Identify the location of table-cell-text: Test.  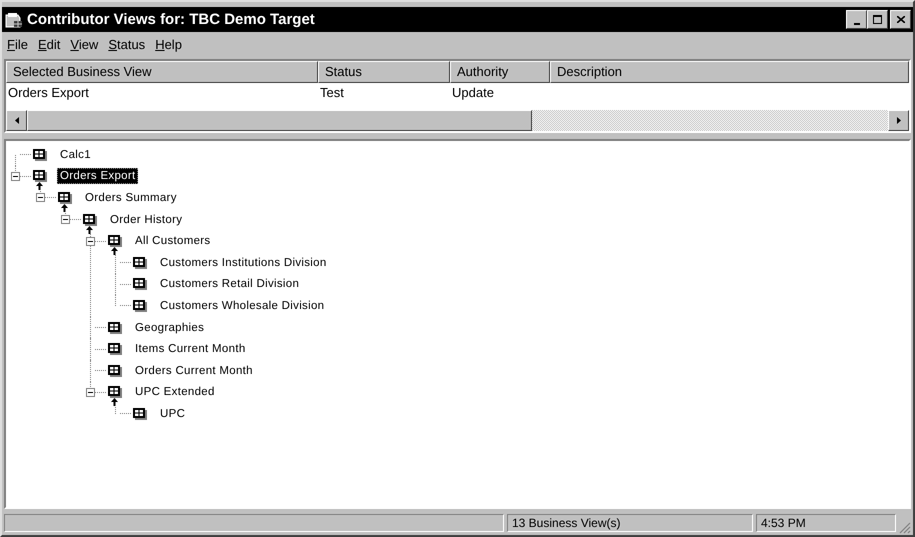
(332, 93).